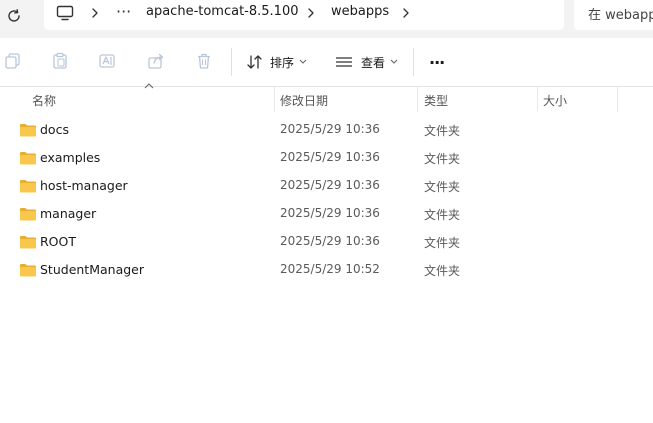 This screenshot has width=653, height=423. I want to click on breadcrumb-webapps: webapps, so click(360, 11).